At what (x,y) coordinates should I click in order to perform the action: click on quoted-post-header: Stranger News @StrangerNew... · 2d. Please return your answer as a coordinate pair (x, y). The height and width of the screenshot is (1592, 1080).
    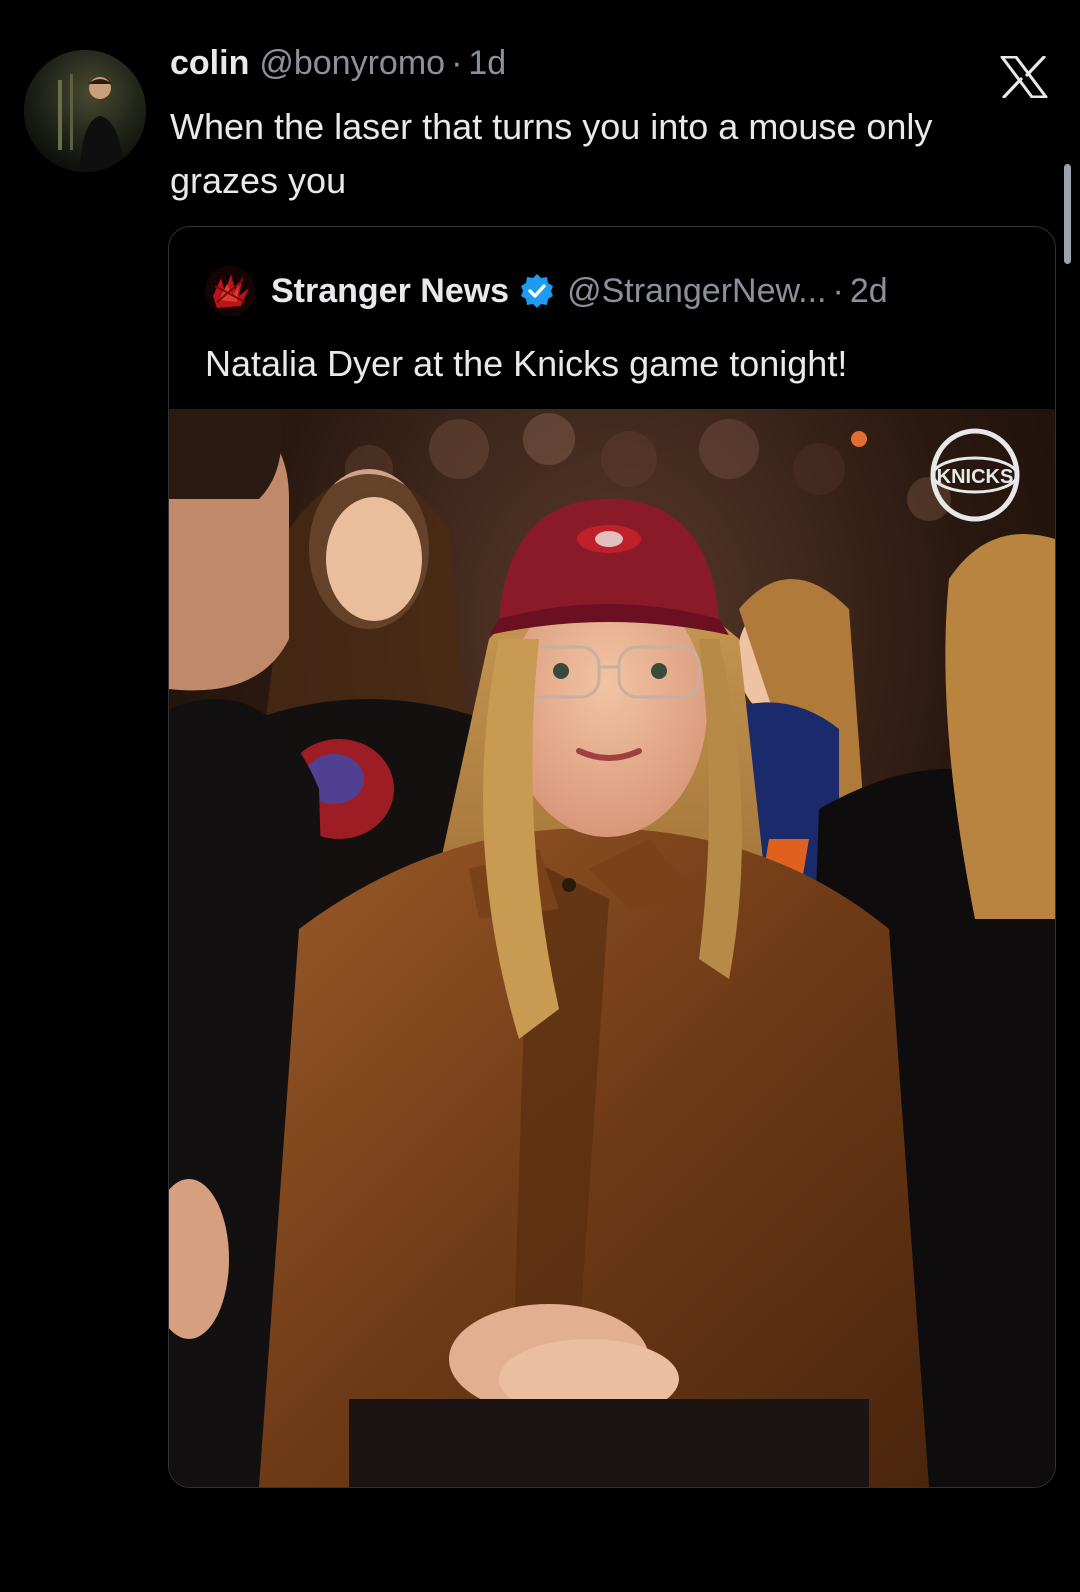
    Looking at the image, I should click on (546, 291).